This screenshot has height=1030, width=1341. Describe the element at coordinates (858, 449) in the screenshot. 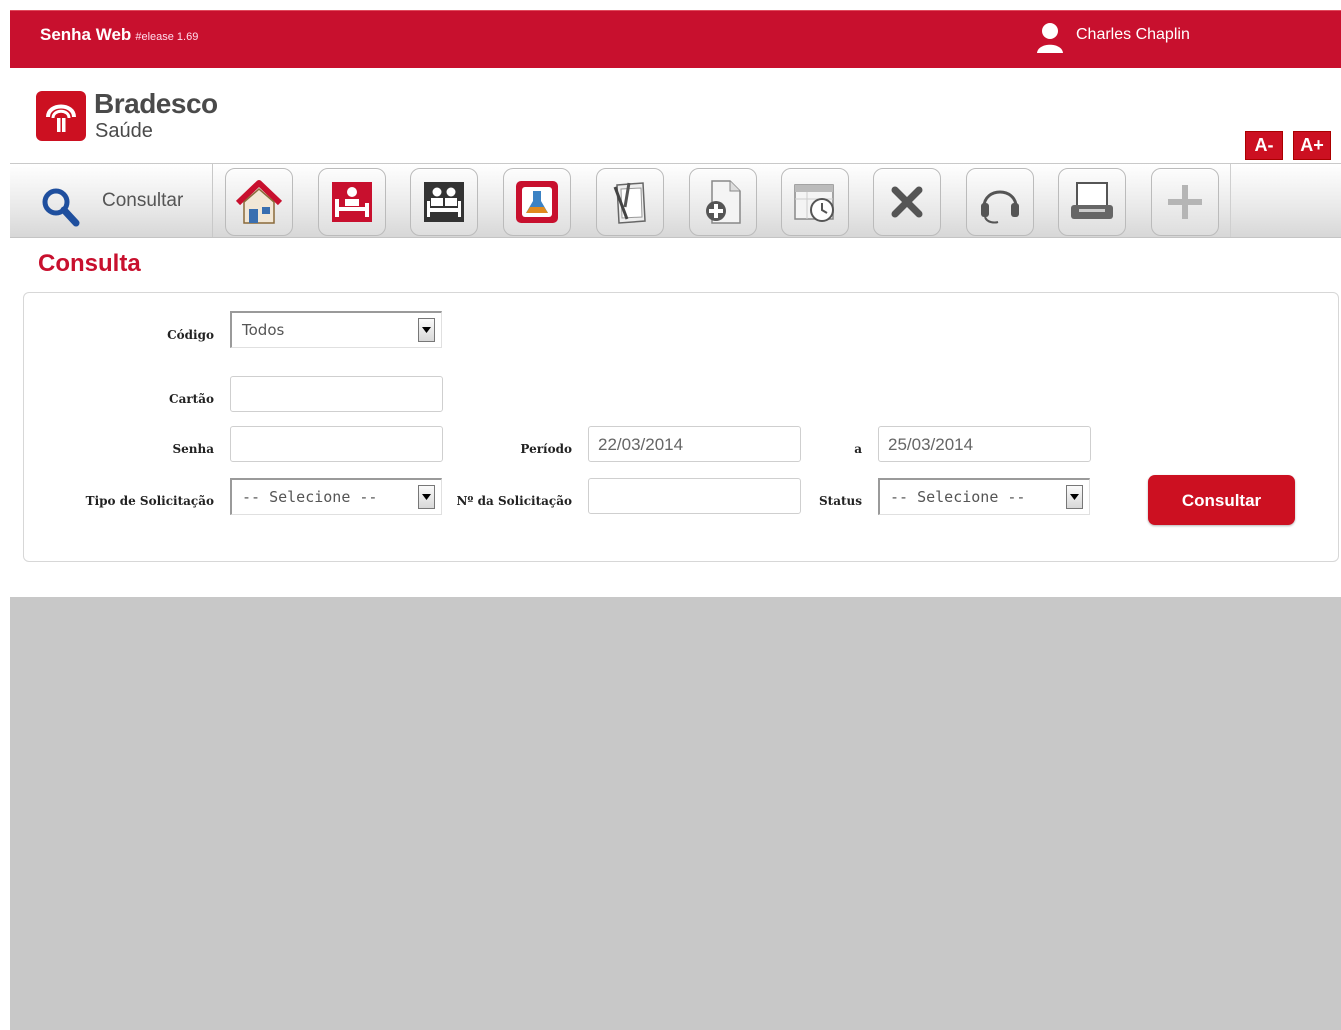

I see `periodo-to-label: a` at that location.